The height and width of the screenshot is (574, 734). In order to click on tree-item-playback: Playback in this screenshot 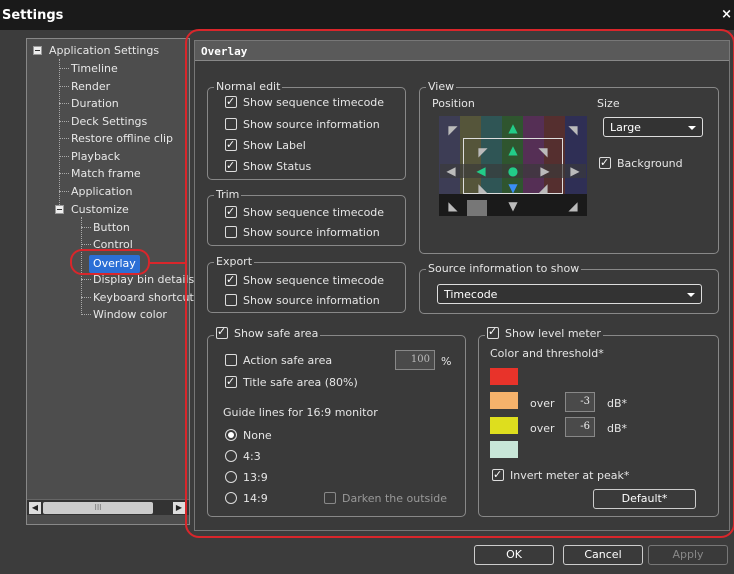, I will do `click(95, 157)`.